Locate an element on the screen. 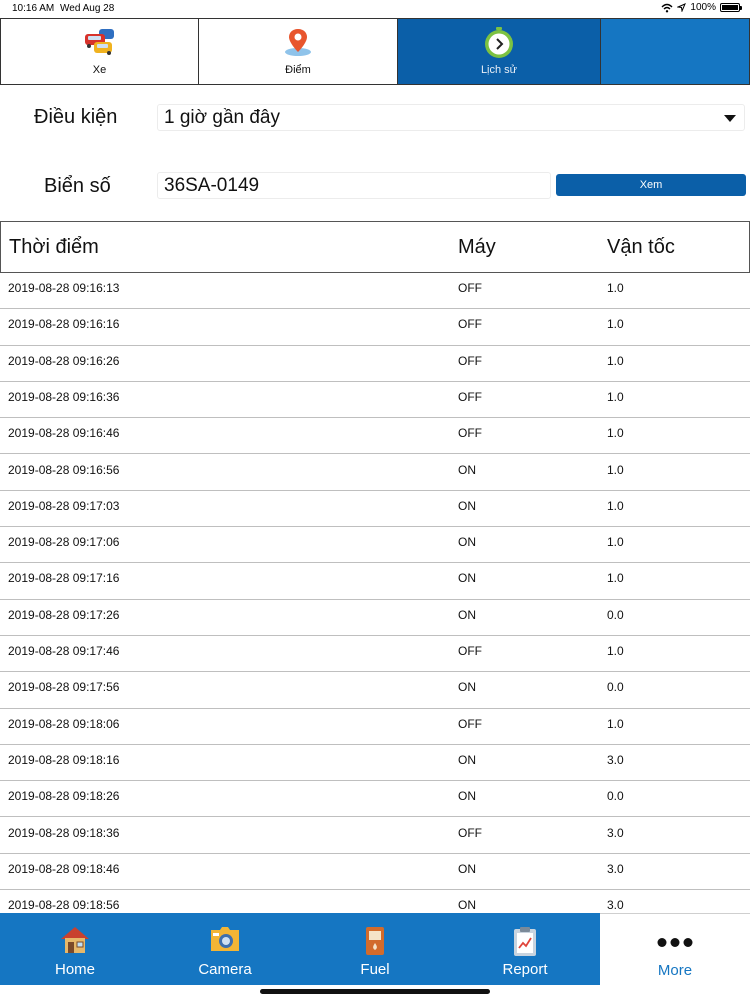 The width and height of the screenshot is (750, 1000). home-indicator is located at coordinates (375, 991).